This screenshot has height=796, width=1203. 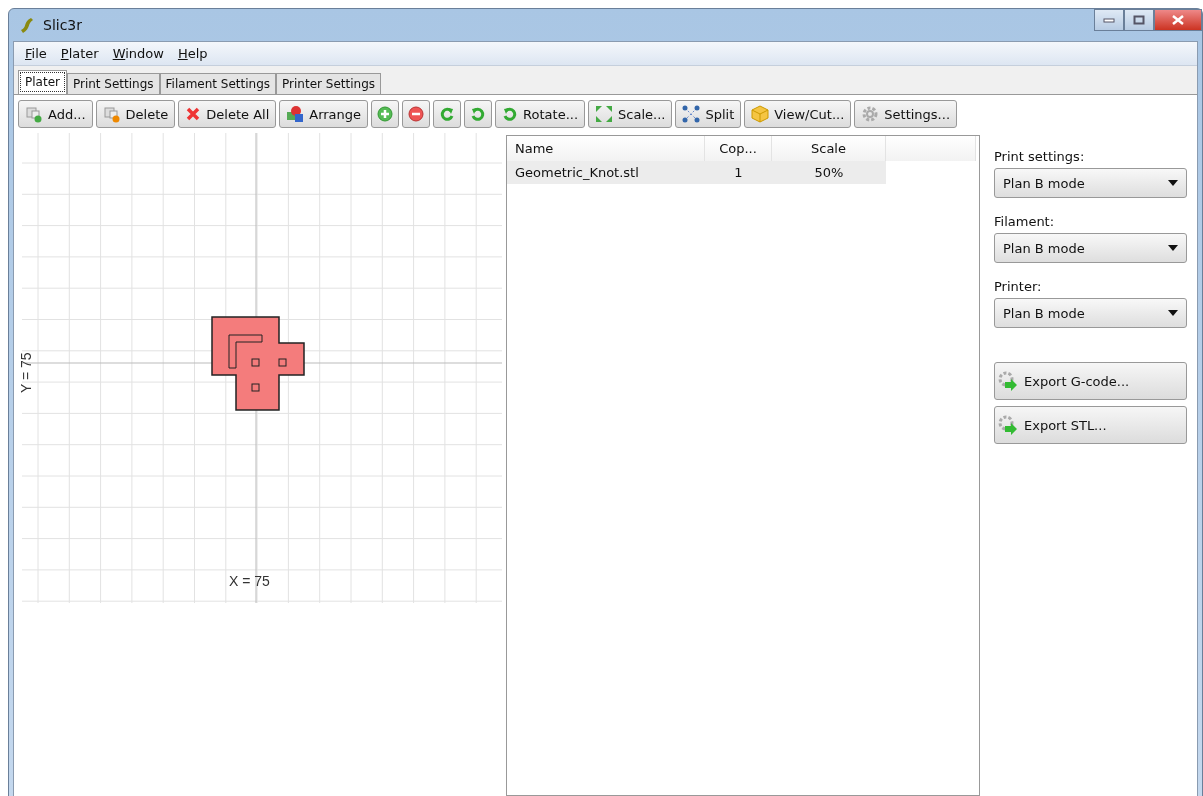 I want to click on minimize-button, so click(x=1109, y=20).